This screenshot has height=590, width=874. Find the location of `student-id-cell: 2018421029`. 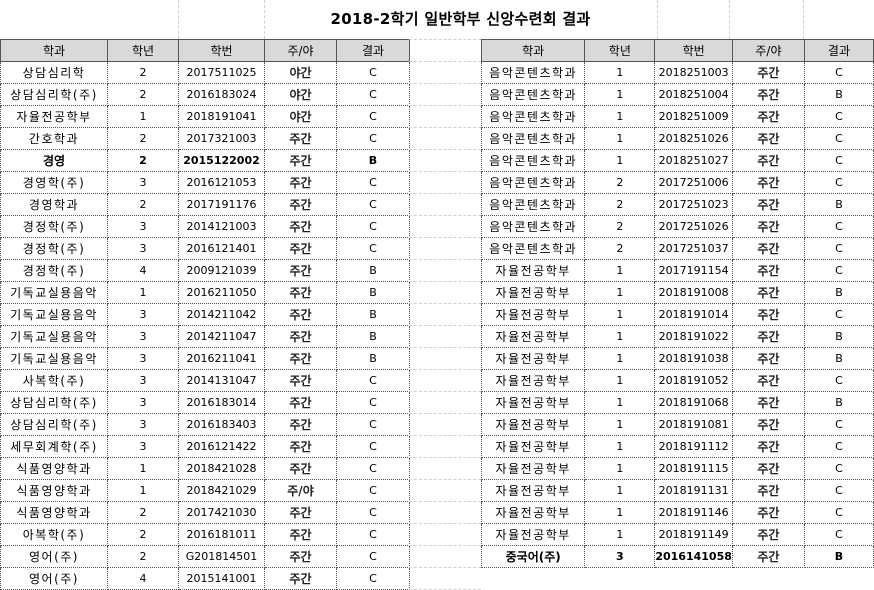

student-id-cell: 2018421029 is located at coordinates (221, 490).